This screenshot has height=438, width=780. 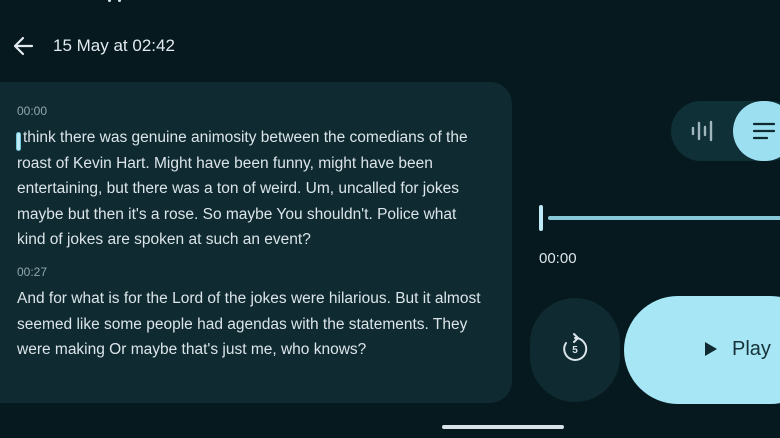 I want to click on segment-timestamp: 00:27, so click(x=252, y=272).